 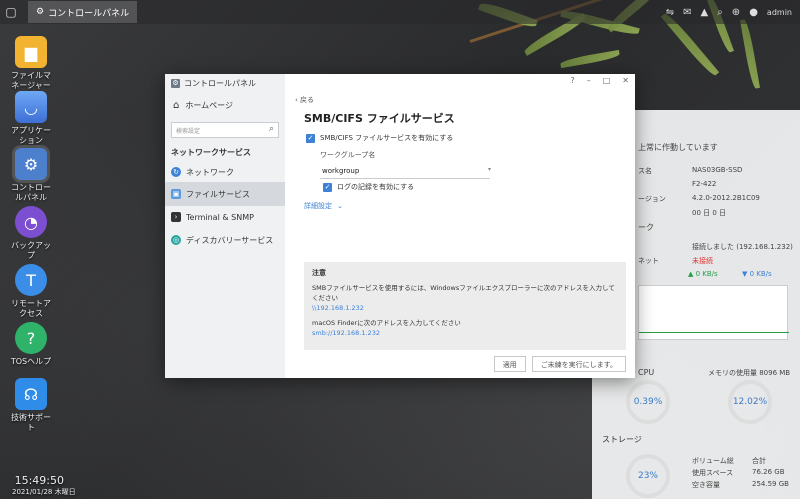 I want to click on taskbar-tray: ⇋ ✉ ▲ ⌕ ⊕ ● admin, so click(x=729, y=12).